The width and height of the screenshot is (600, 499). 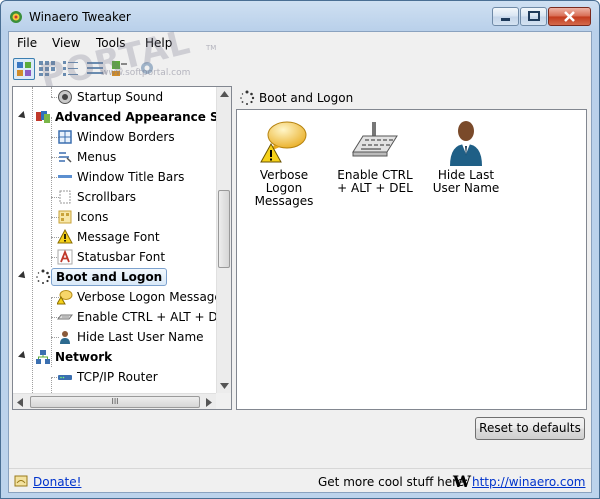 What do you see at coordinates (115, 217) in the screenshot?
I see `tree-item-icons: Icons` at bounding box center [115, 217].